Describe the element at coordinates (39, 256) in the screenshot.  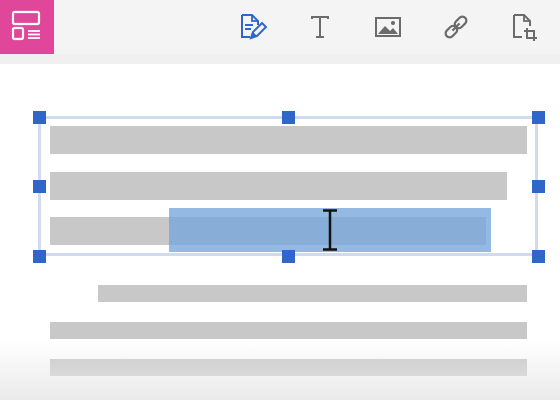
I see `resize-handle-bottom-left` at that location.